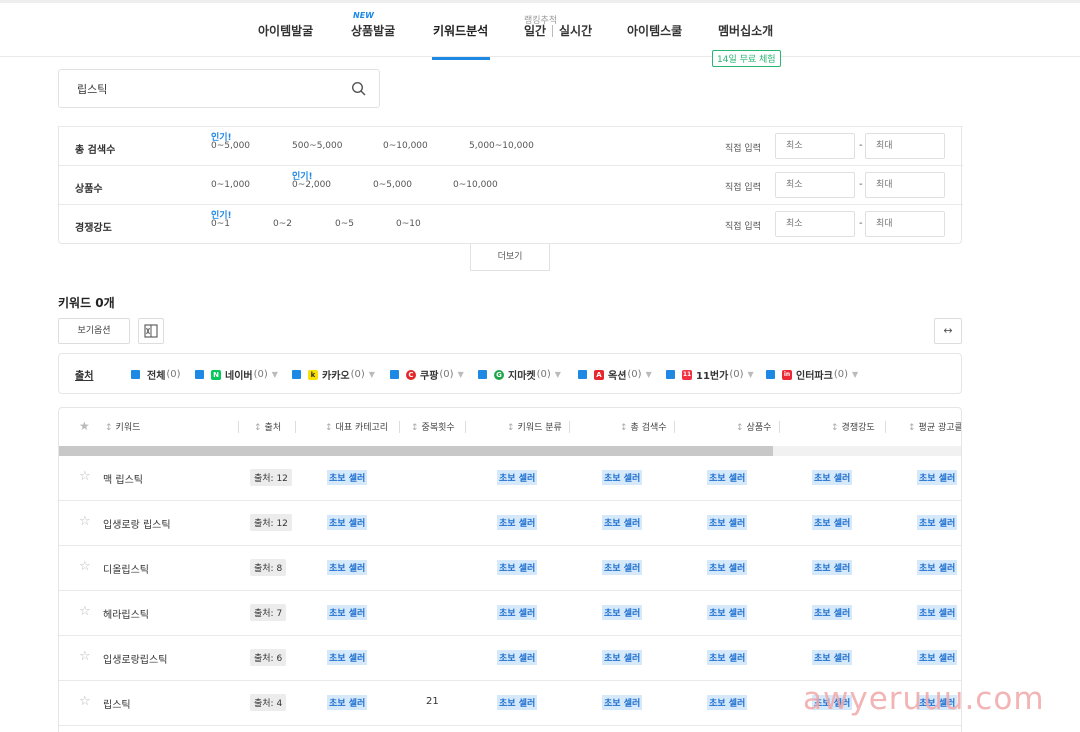 Image resolution: width=1080 pixels, height=732 pixels. What do you see at coordinates (812, 374) in the screenshot?
I see `source-interpark: in 인터파크 (0) ▼` at bounding box center [812, 374].